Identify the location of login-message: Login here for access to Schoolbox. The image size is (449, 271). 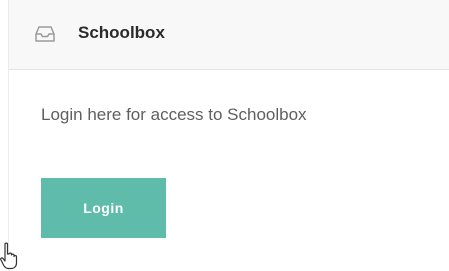
(174, 114).